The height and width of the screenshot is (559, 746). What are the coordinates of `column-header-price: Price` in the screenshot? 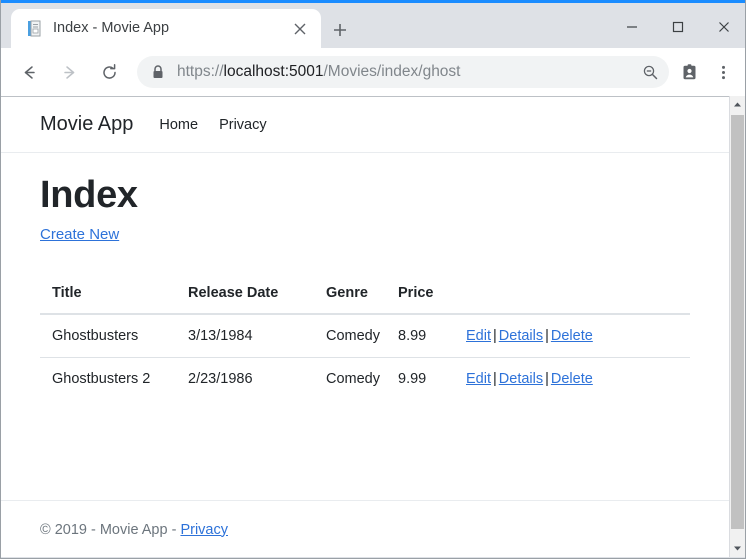 It's located at (432, 294).